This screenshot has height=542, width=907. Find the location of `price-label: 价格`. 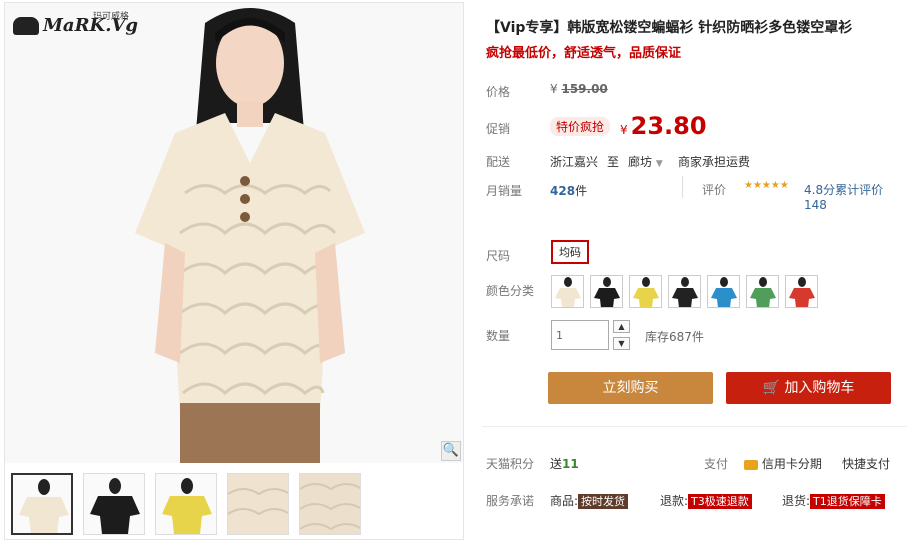

price-label: 价格 is located at coordinates (498, 92).